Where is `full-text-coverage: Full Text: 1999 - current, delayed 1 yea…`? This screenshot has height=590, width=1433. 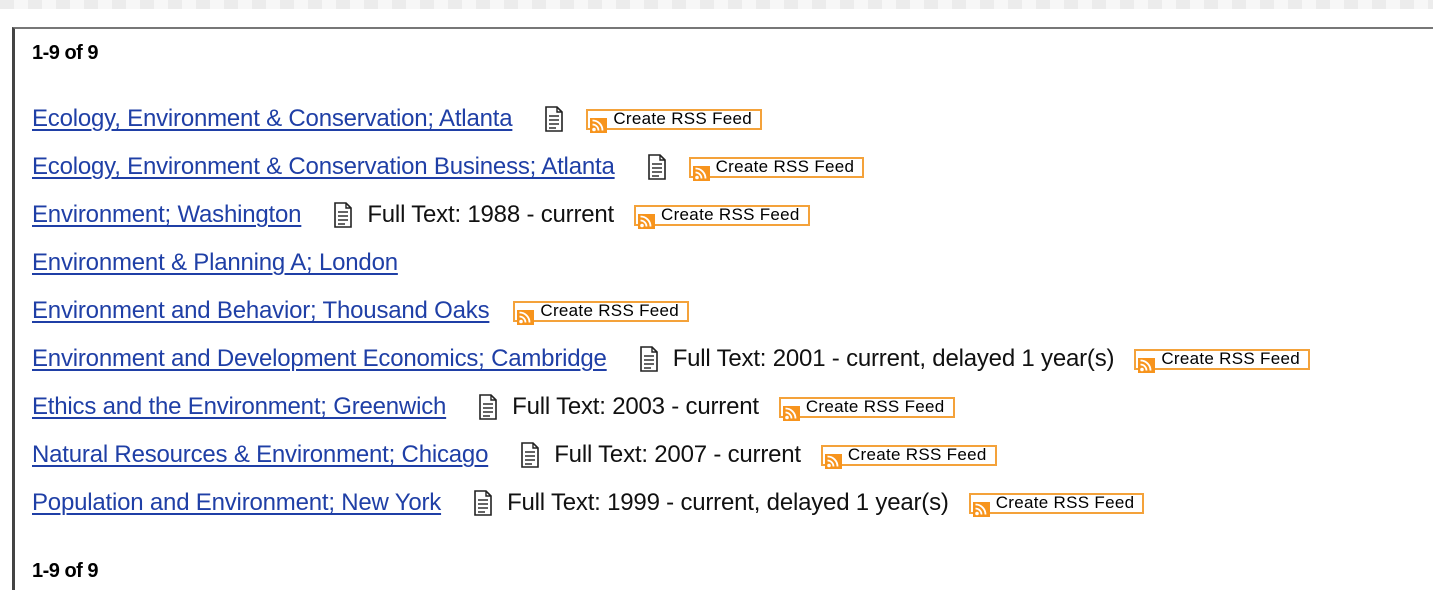 full-text-coverage: Full Text: 1999 - current, delayed 1 yea… is located at coordinates (728, 502).